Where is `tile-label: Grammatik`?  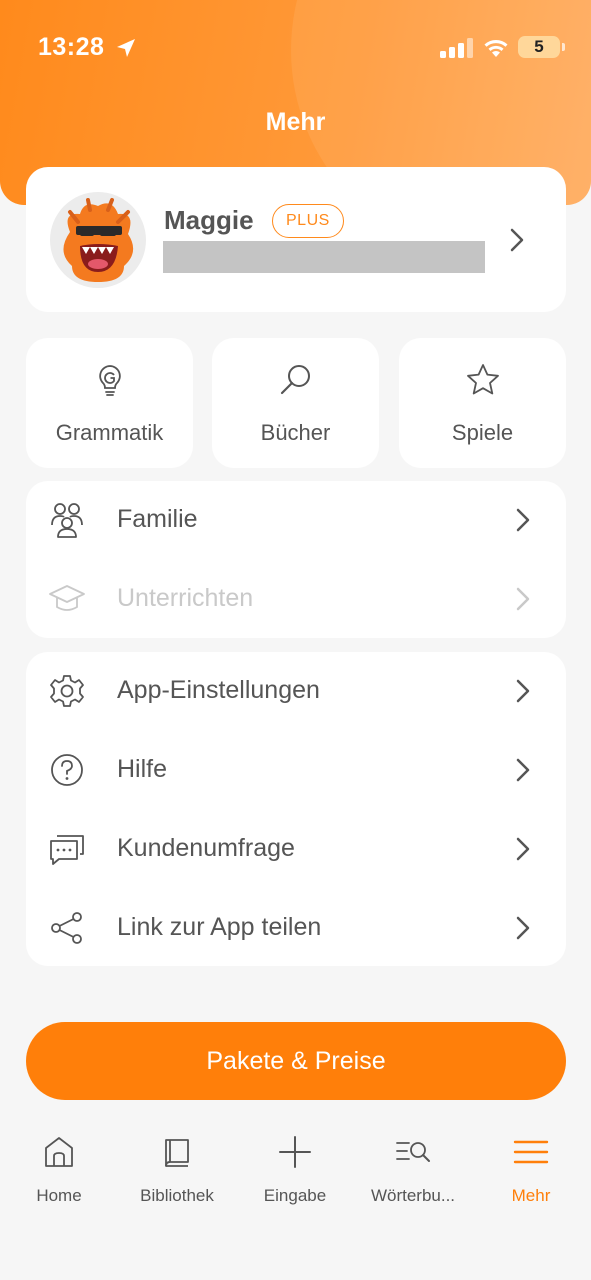
tile-label: Grammatik is located at coordinates (109, 432).